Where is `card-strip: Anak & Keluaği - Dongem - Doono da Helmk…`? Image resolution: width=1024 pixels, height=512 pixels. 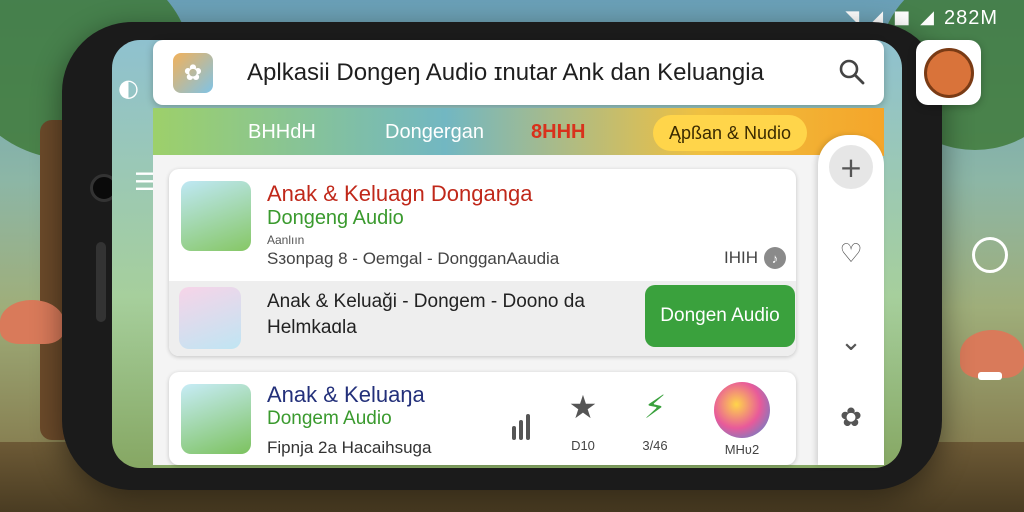
card-strip: Anak & Keluaği - Dongem - Doono da Helmk… is located at coordinates (482, 318).